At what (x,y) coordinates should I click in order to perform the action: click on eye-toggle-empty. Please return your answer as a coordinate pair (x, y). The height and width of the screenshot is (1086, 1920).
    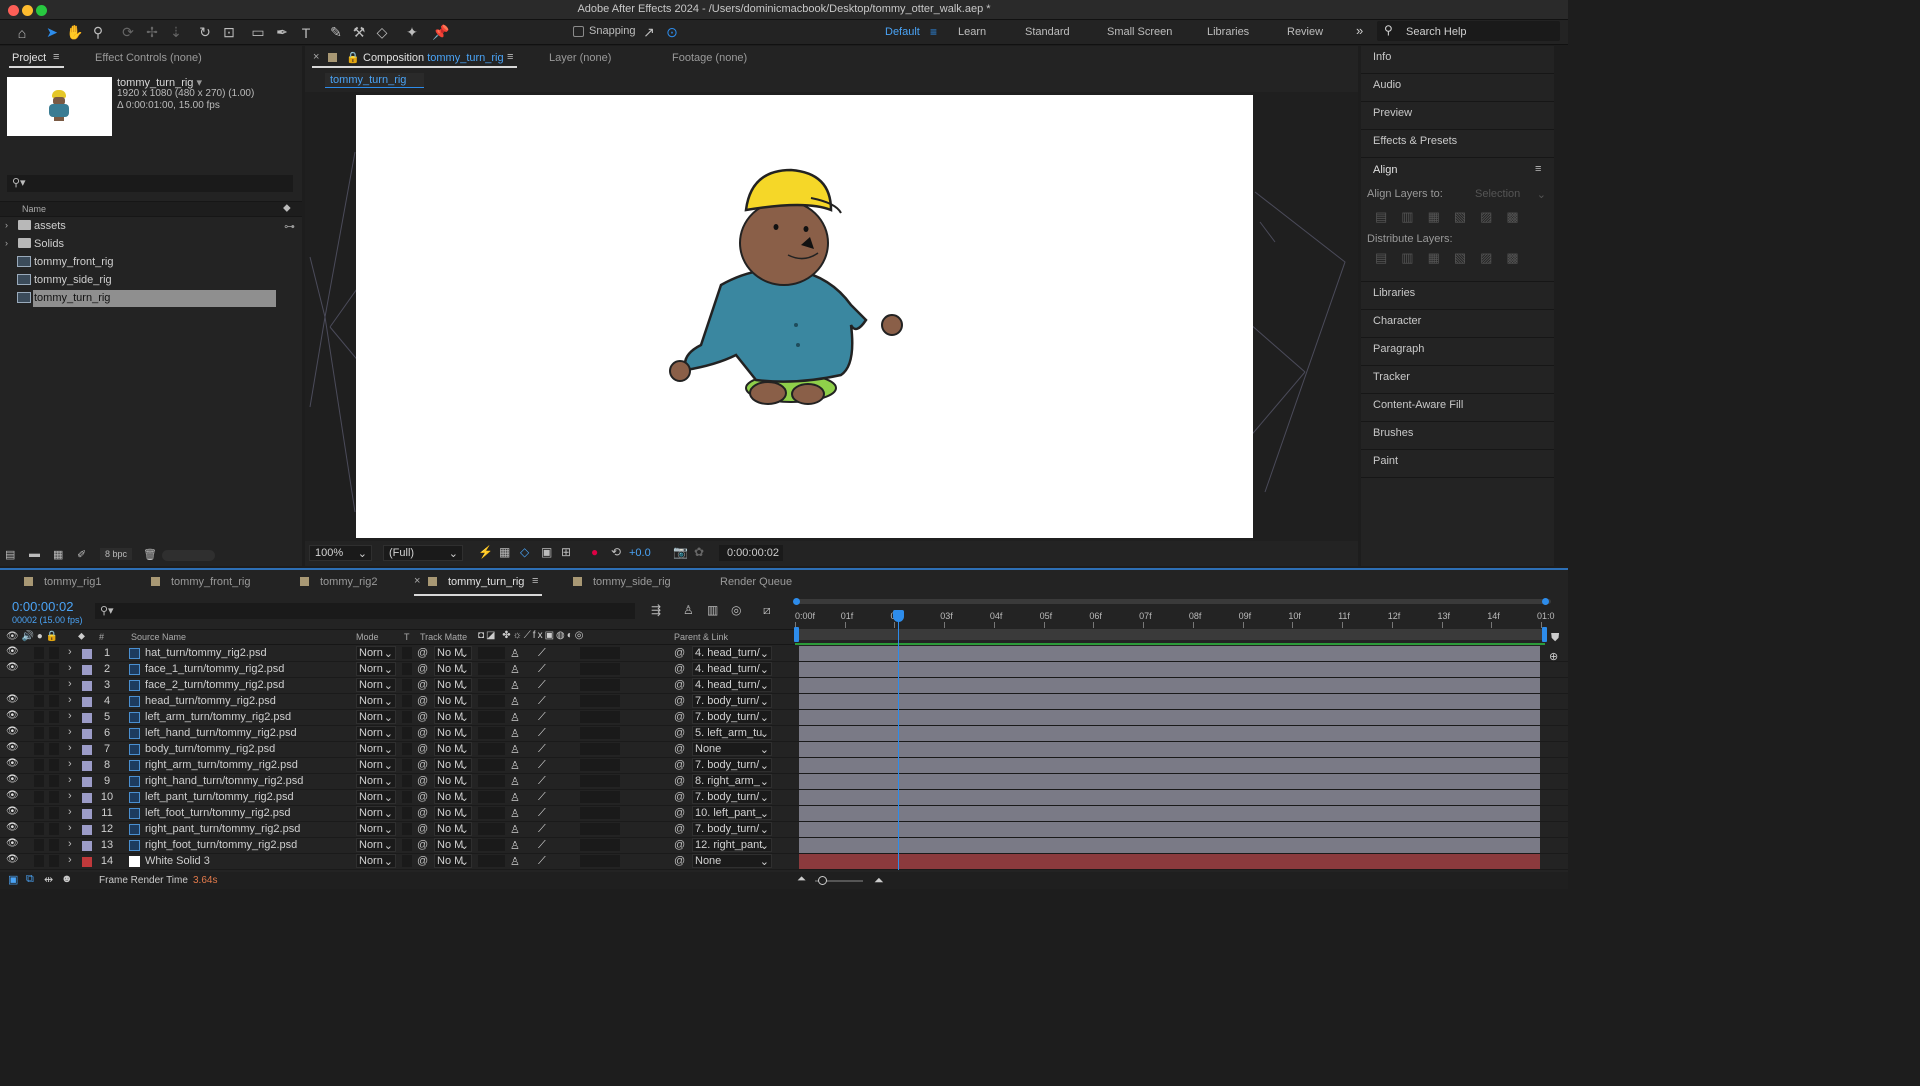
    Looking at the image, I should click on (11, 685).